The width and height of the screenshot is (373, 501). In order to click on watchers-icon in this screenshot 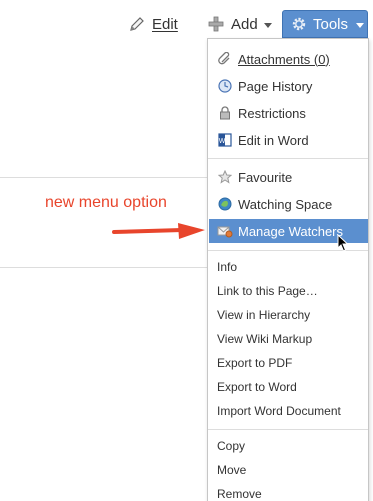, I will do `click(225, 231)`.